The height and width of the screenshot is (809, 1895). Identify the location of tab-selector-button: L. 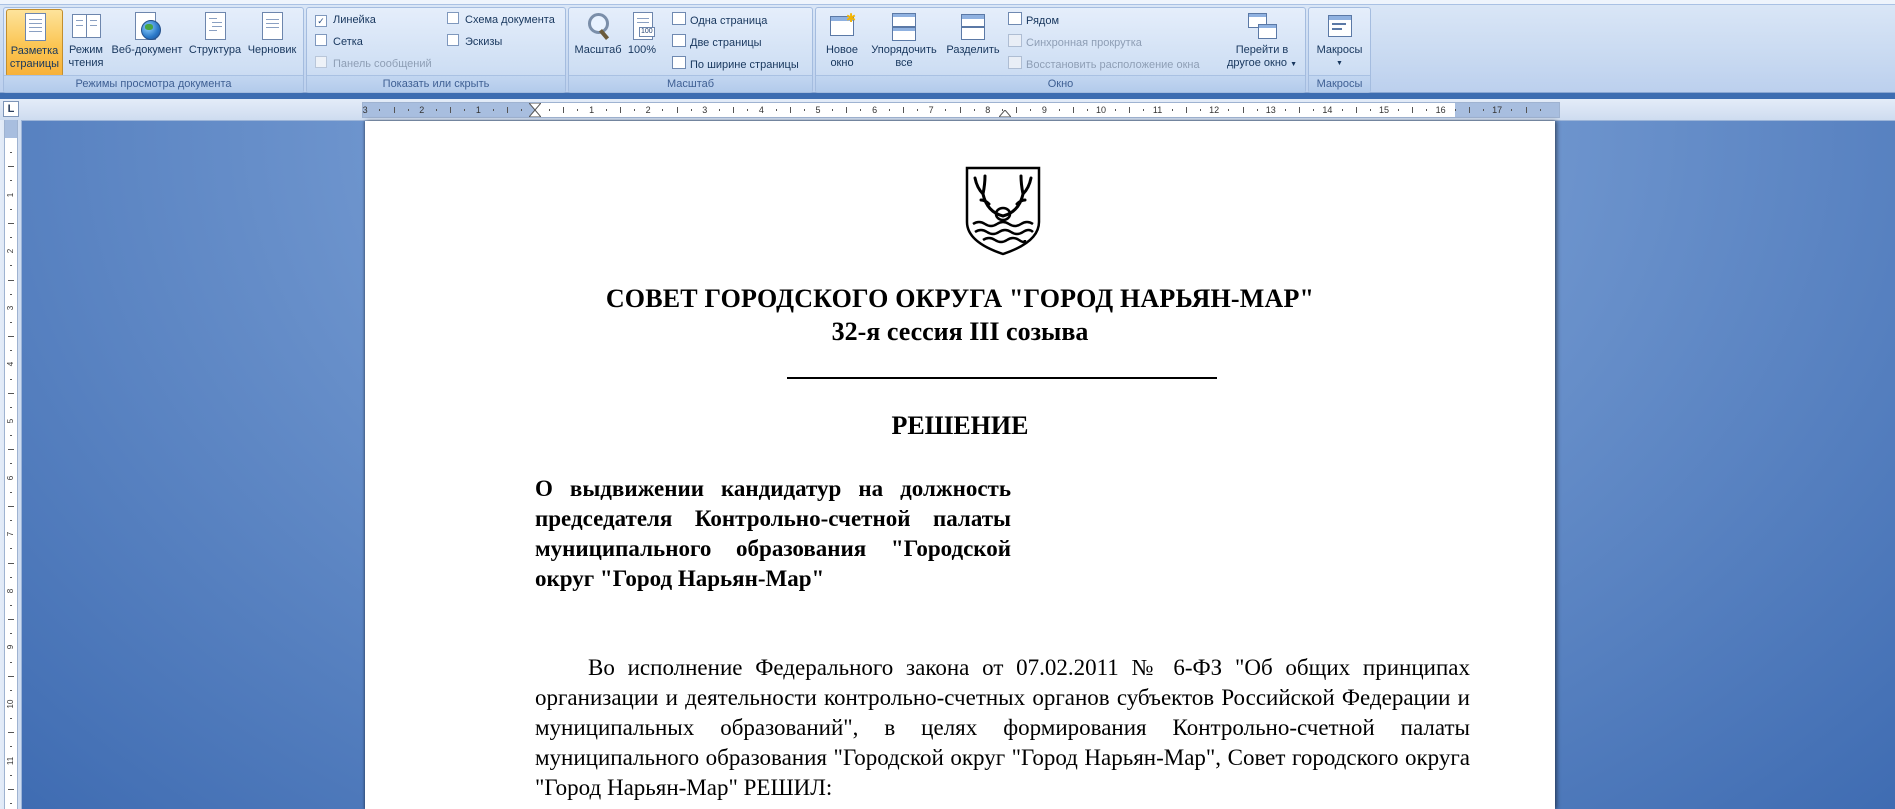
(11, 109).